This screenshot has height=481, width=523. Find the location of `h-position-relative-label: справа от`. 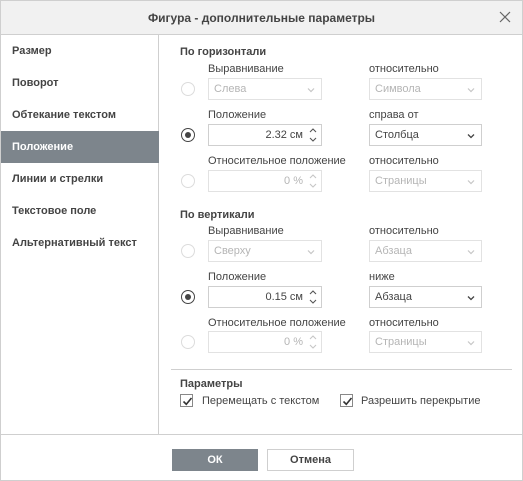

h-position-relative-label: справа от is located at coordinates (394, 115).